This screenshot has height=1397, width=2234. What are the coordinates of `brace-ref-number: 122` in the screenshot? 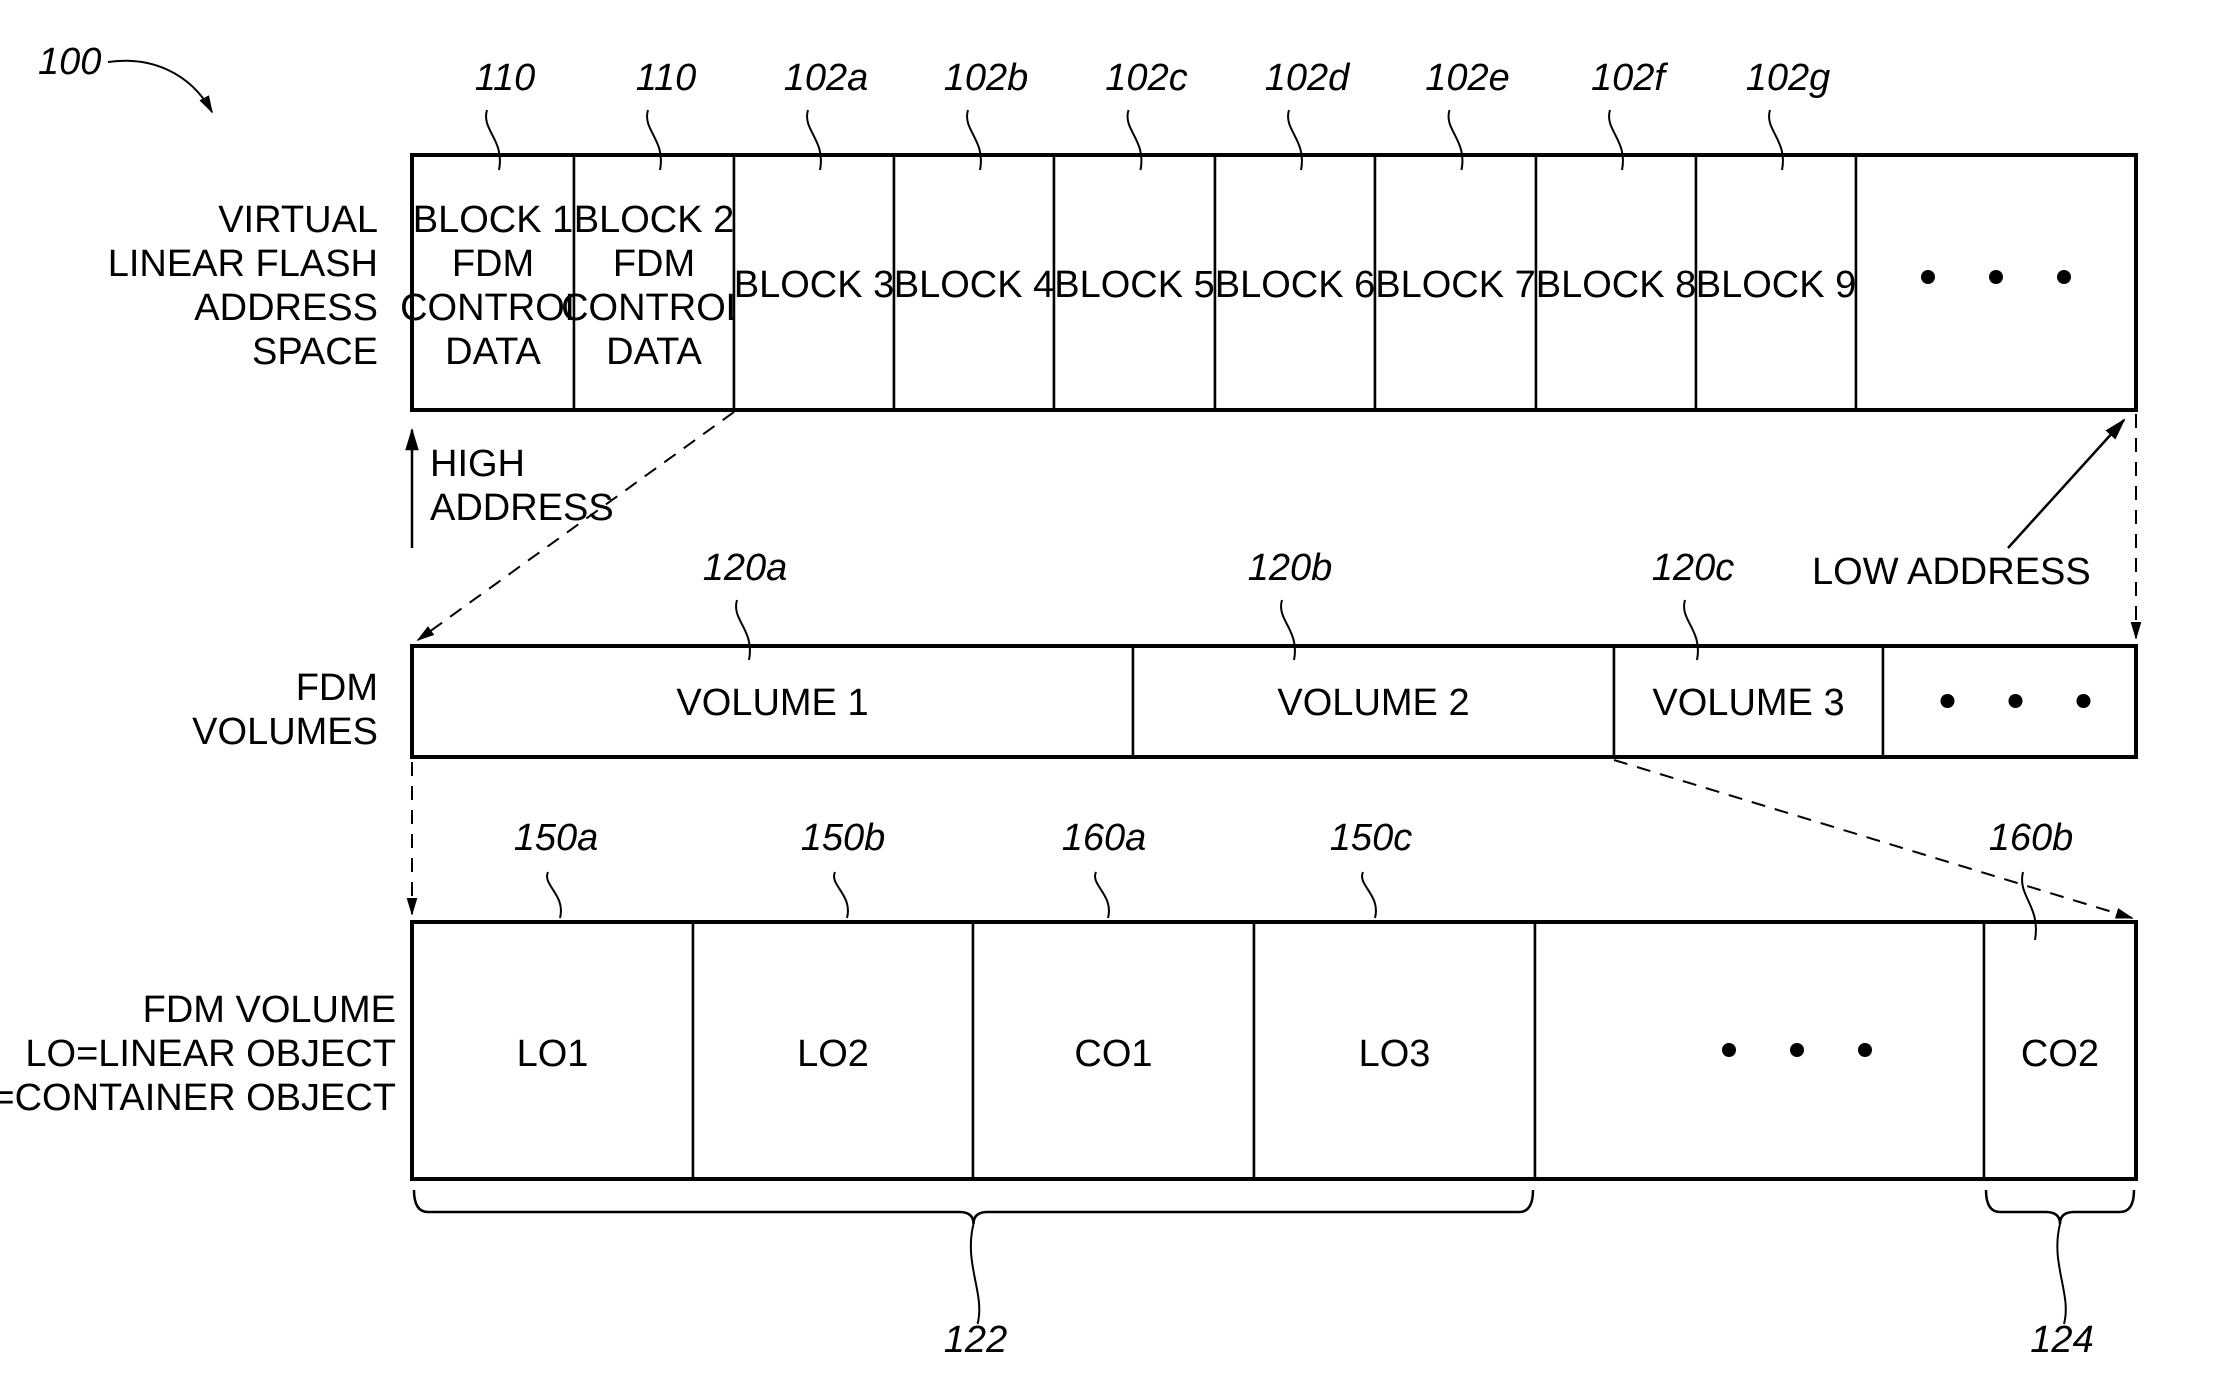 It's located at (975, 1340).